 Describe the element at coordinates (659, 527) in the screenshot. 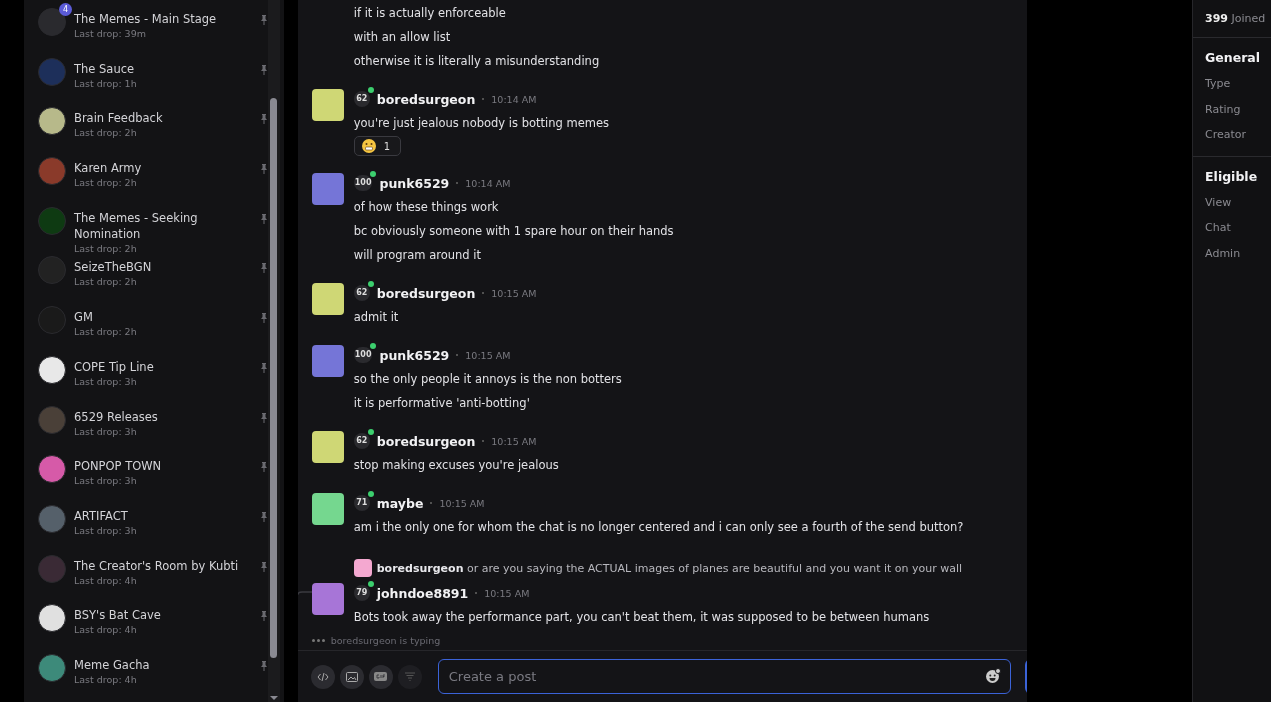

I see `message-text: am i the only one for whom the chat is no longer centered and i can only see a fourth of the send button?` at that location.